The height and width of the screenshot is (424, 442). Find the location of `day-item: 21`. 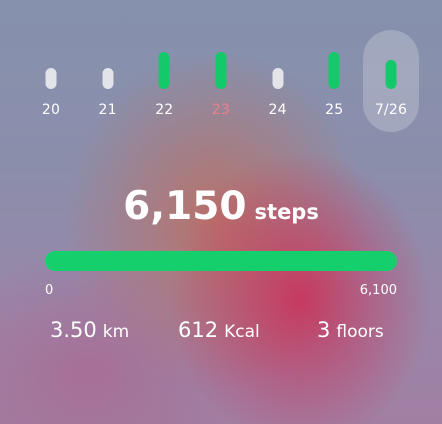

day-item: 21 is located at coordinates (108, 81).